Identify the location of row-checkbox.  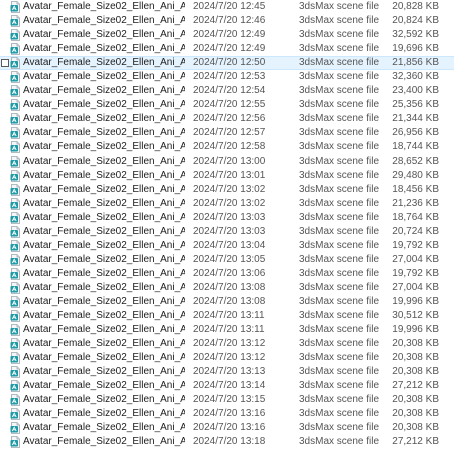
(5, 63).